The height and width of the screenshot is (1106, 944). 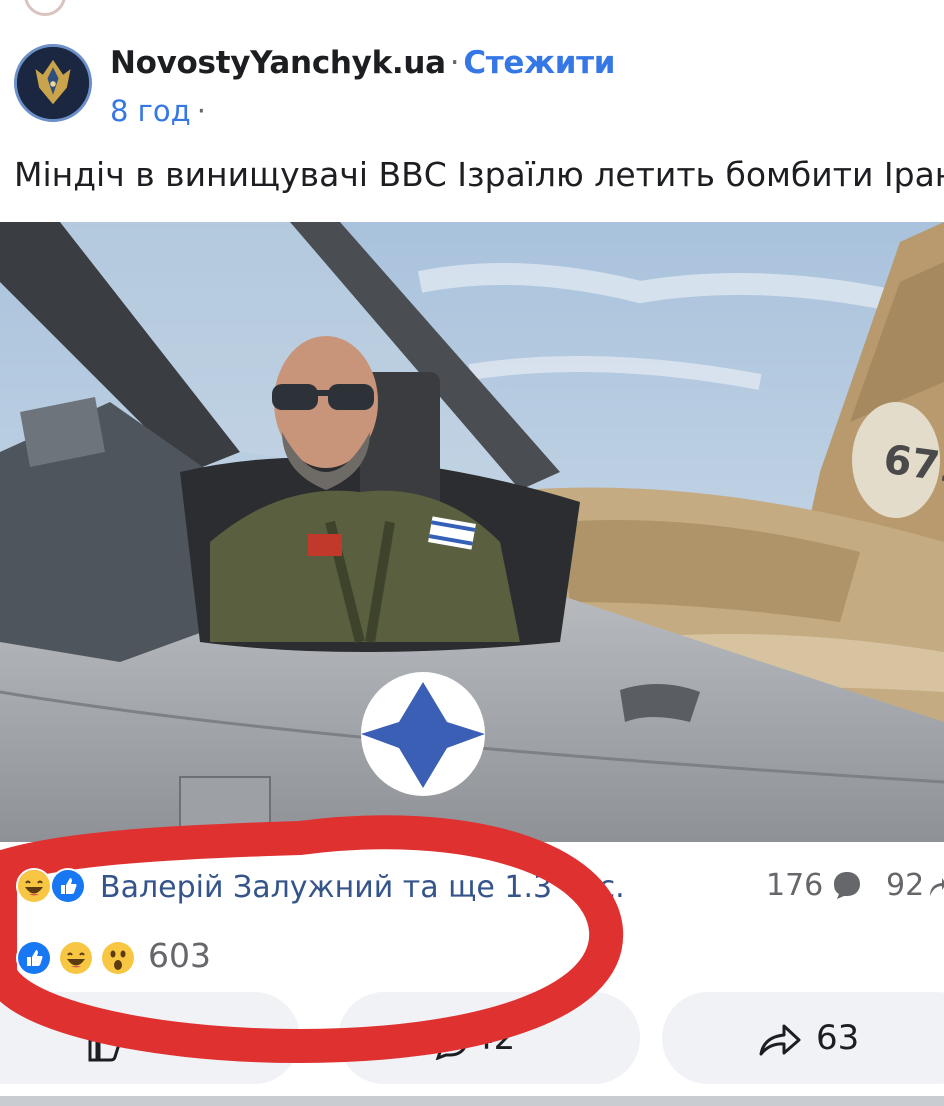 I want to click on page-avatar, so click(x=53, y=83).